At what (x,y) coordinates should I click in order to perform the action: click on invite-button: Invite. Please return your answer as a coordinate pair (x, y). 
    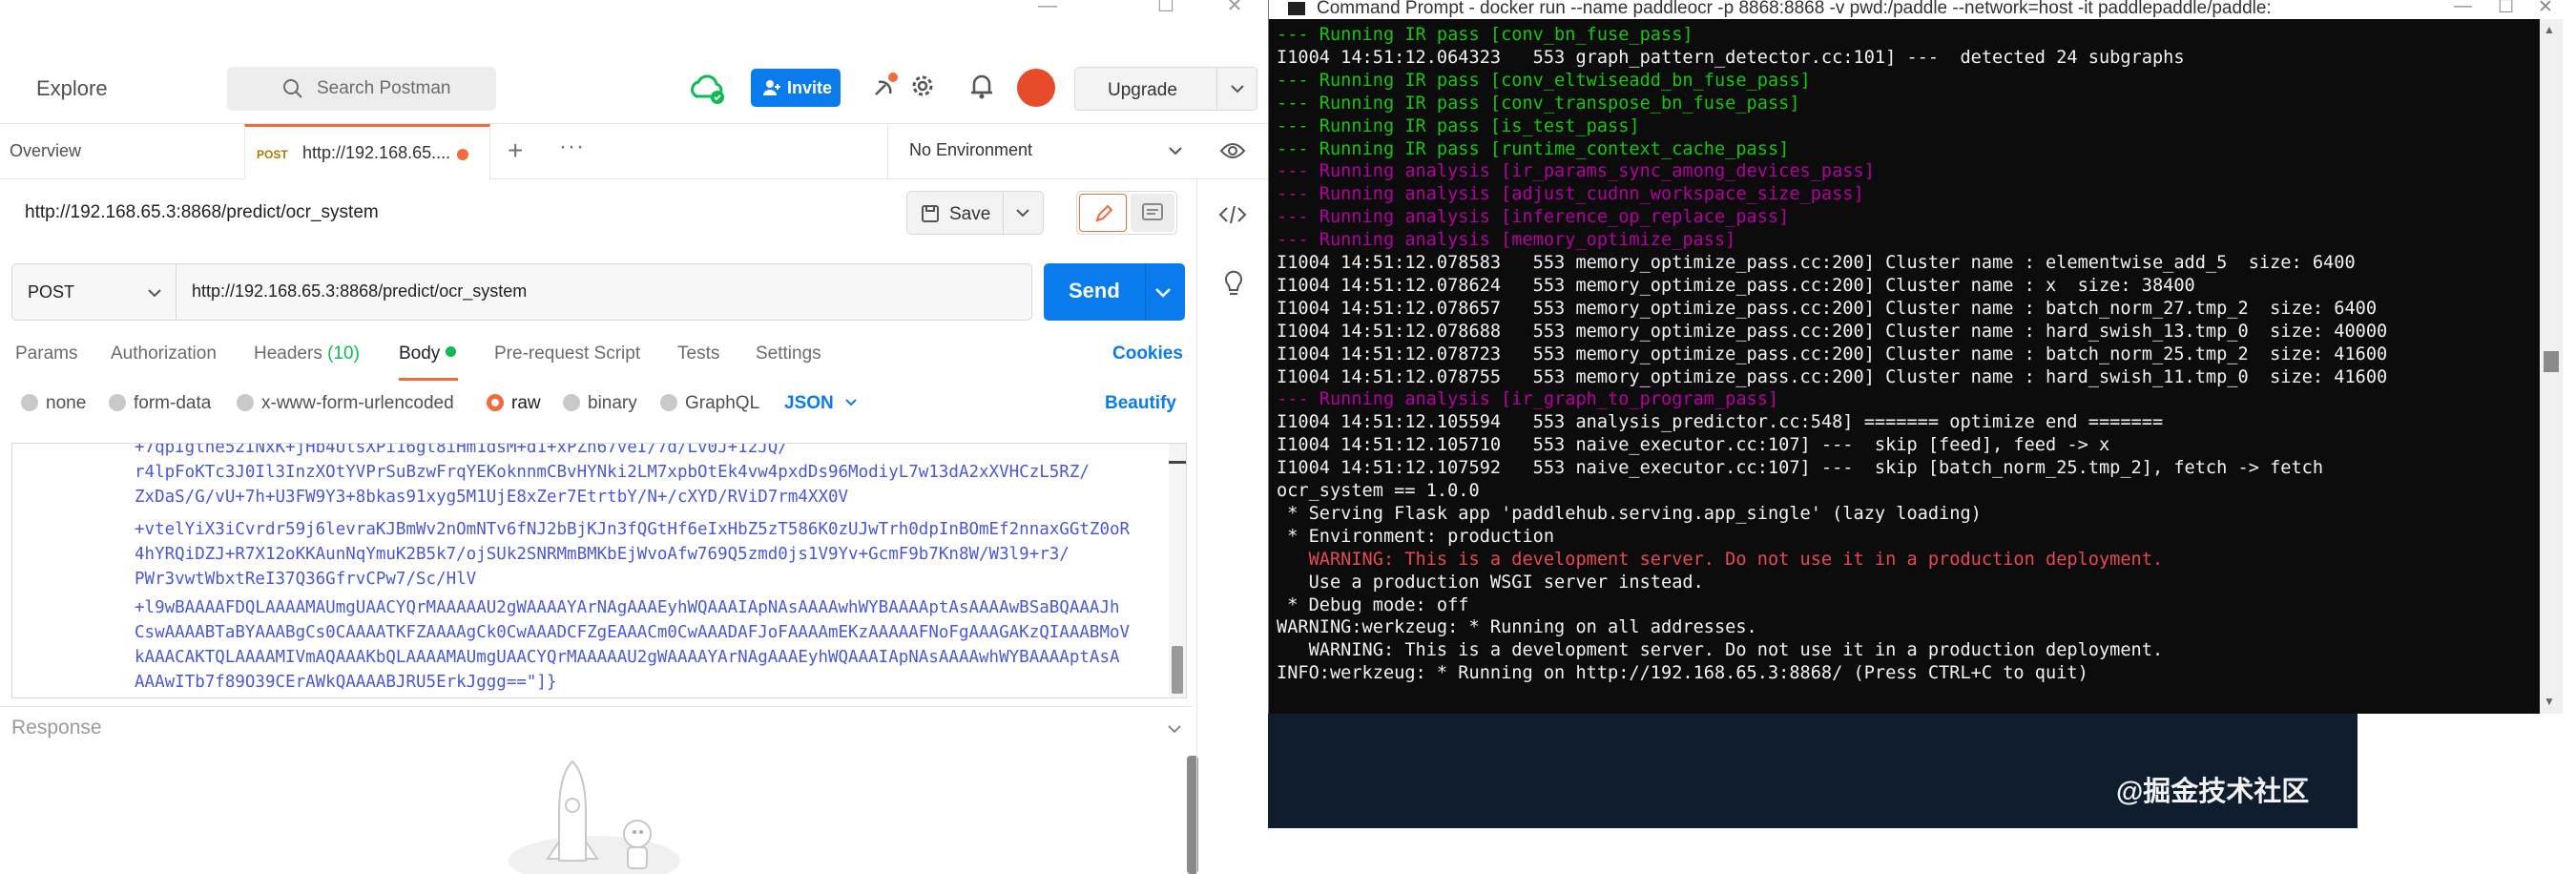
    Looking at the image, I should click on (796, 88).